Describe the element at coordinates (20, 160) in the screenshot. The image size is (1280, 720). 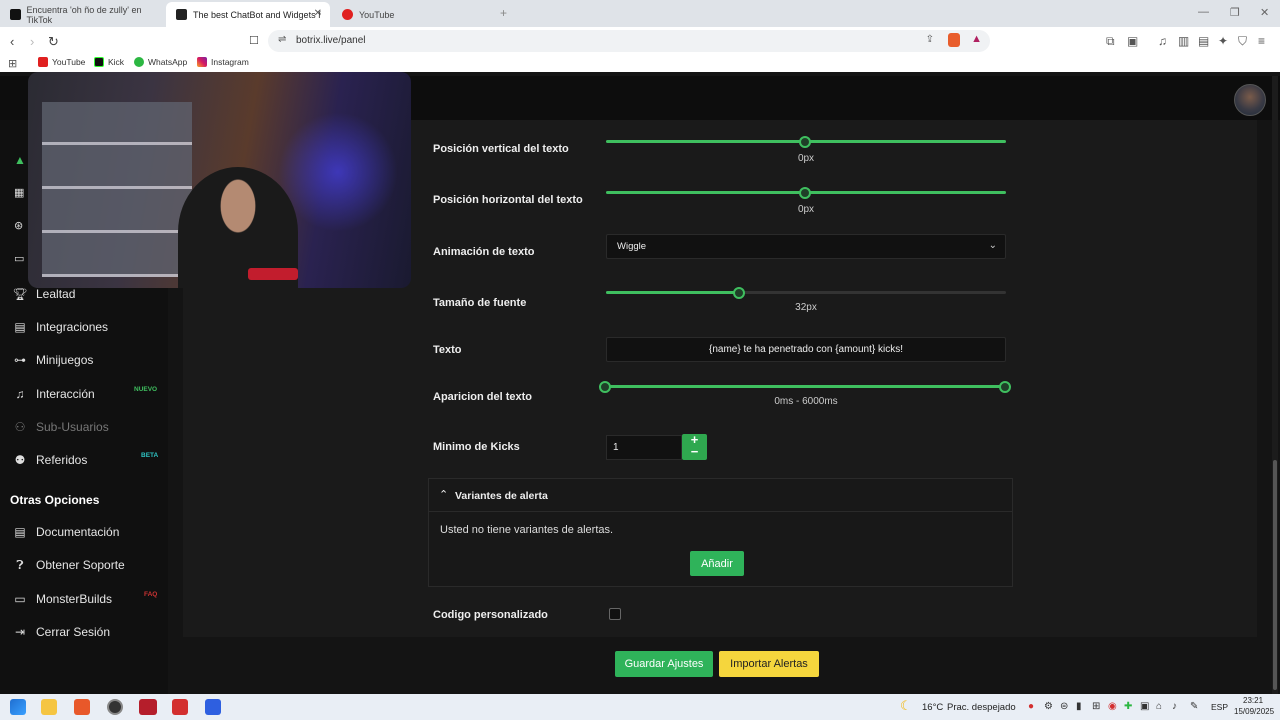
I see `warning-icon: ▲` at that location.